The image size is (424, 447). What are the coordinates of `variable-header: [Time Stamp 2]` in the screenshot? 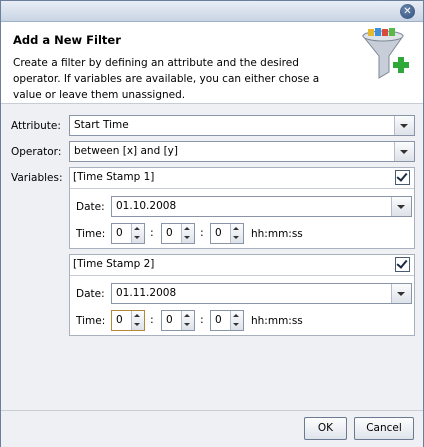 It's located at (242, 265).